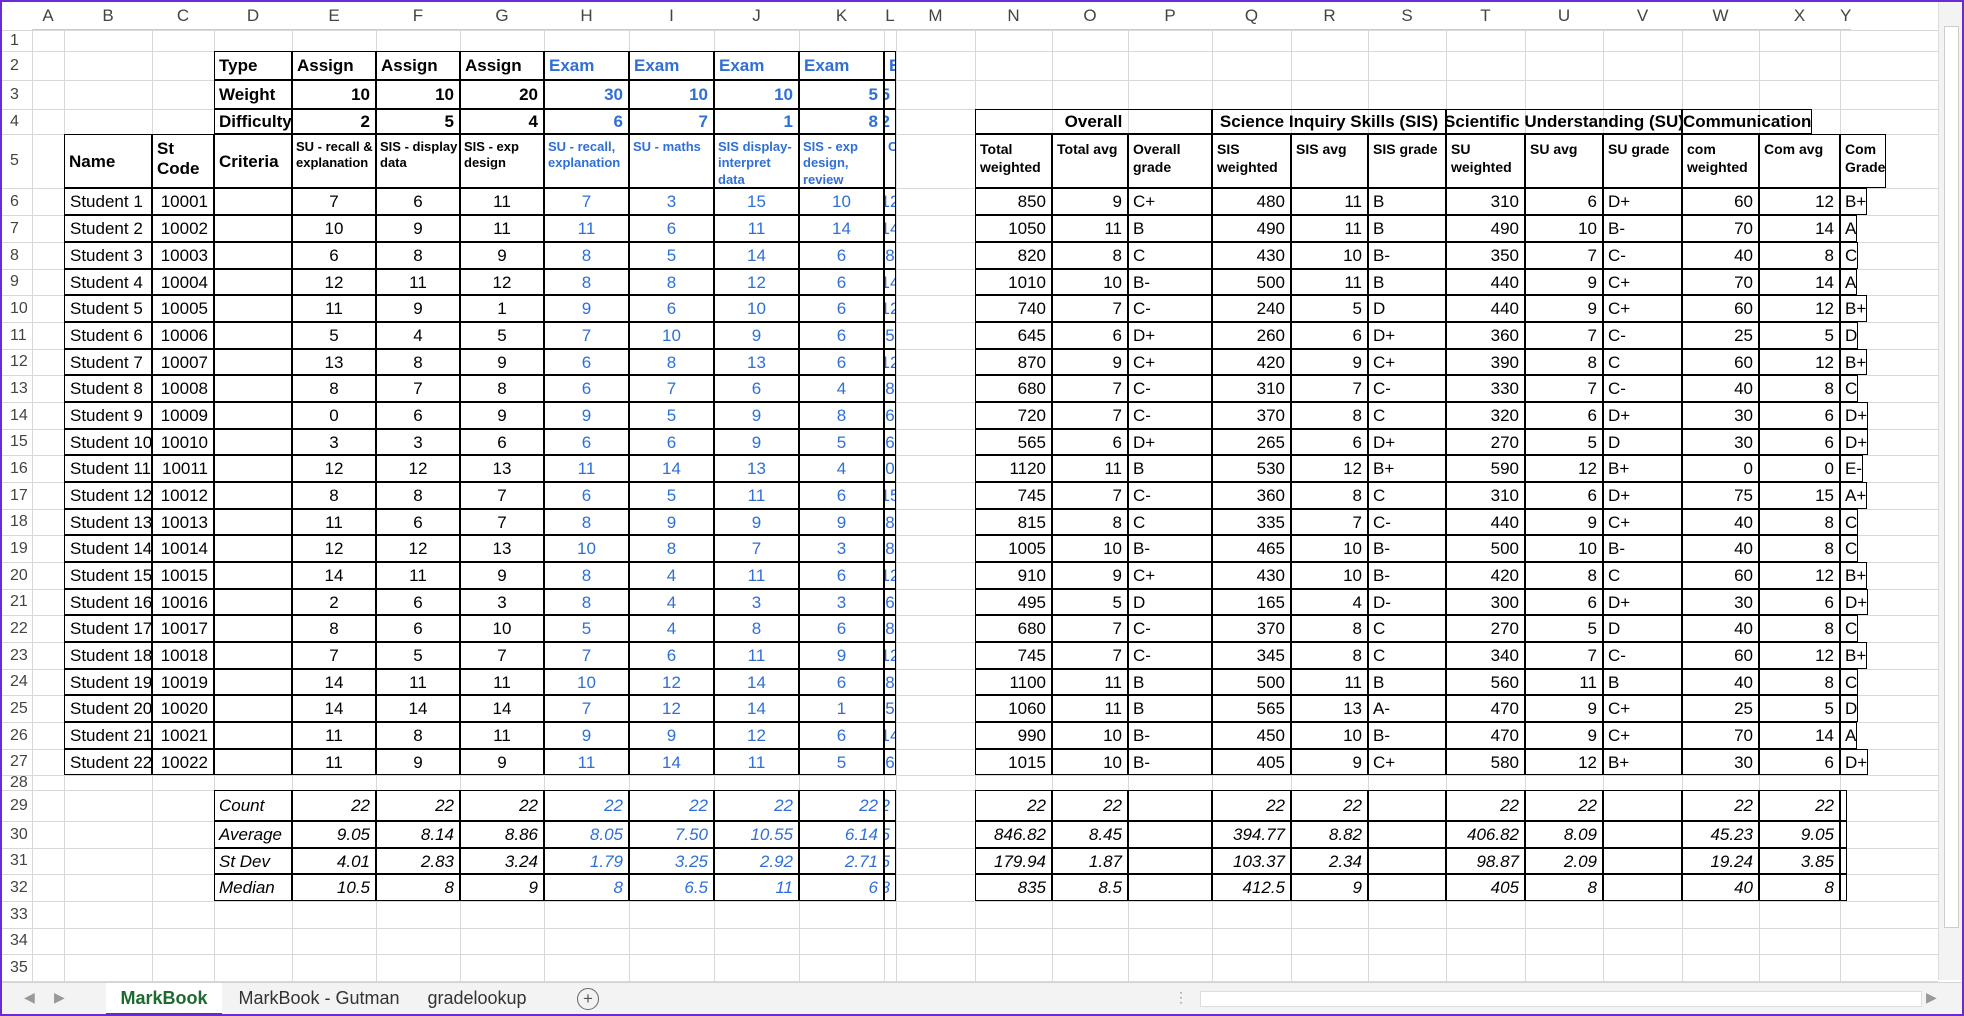 The image size is (1964, 1016). What do you see at coordinates (183, 548) in the screenshot?
I see `student-code: 10014` at bounding box center [183, 548].